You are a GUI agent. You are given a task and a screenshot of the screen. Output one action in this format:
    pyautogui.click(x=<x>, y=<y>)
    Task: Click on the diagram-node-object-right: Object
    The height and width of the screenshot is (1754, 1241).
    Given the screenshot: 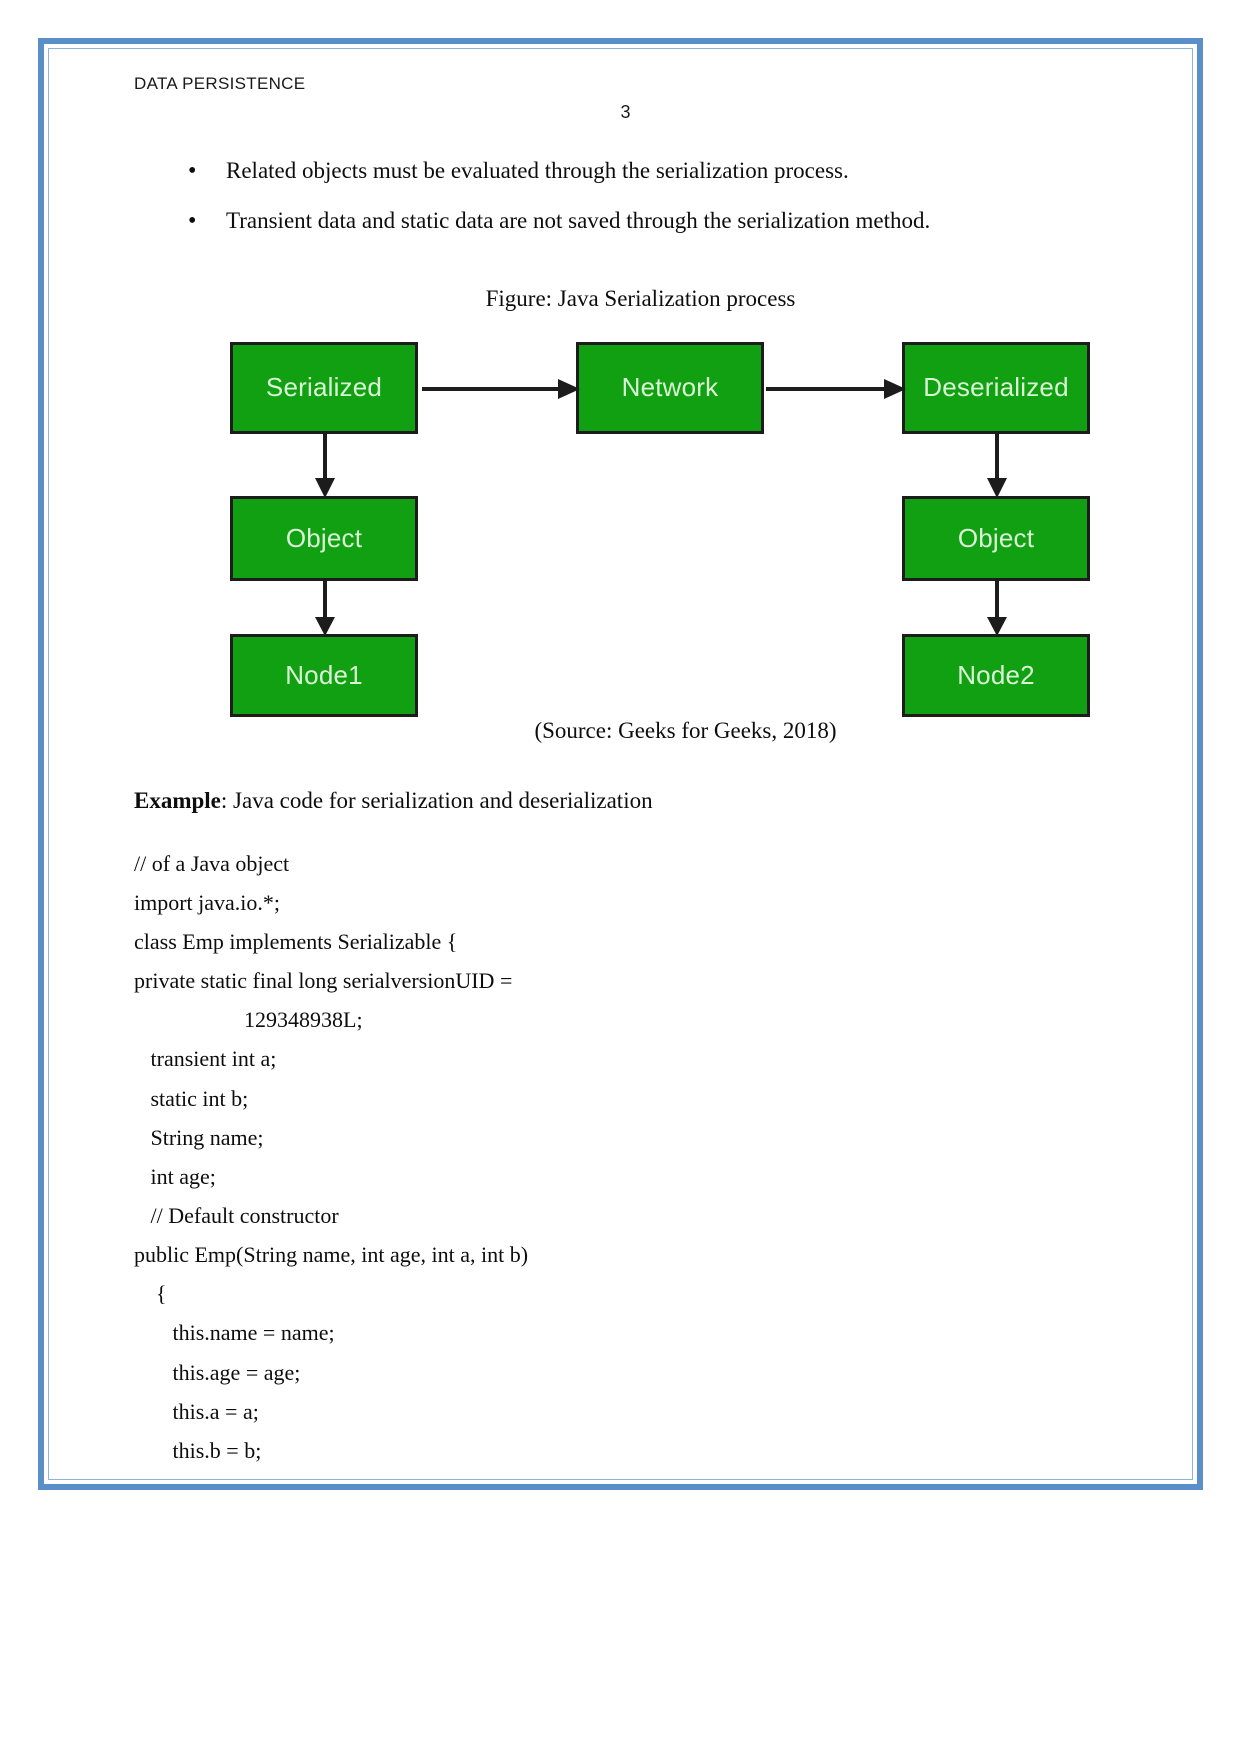 What is the action you would take?
    pyautogui.click(x=996, y=538)
    